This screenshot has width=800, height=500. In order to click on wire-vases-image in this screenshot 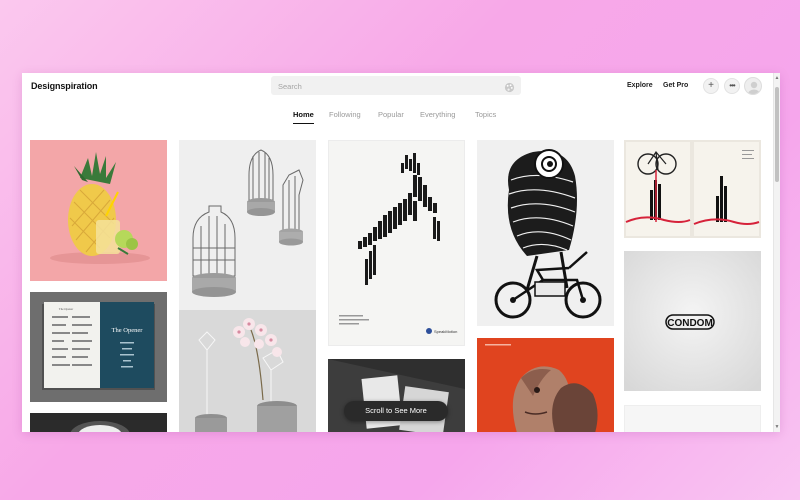, I will do `click(247, 225)`.